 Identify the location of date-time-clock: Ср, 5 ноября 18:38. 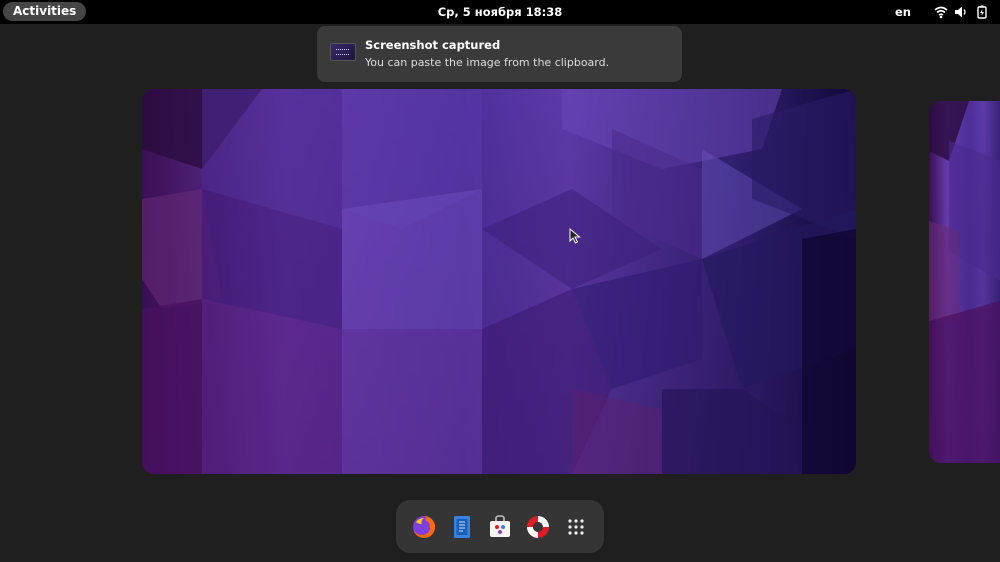
(500, 12).